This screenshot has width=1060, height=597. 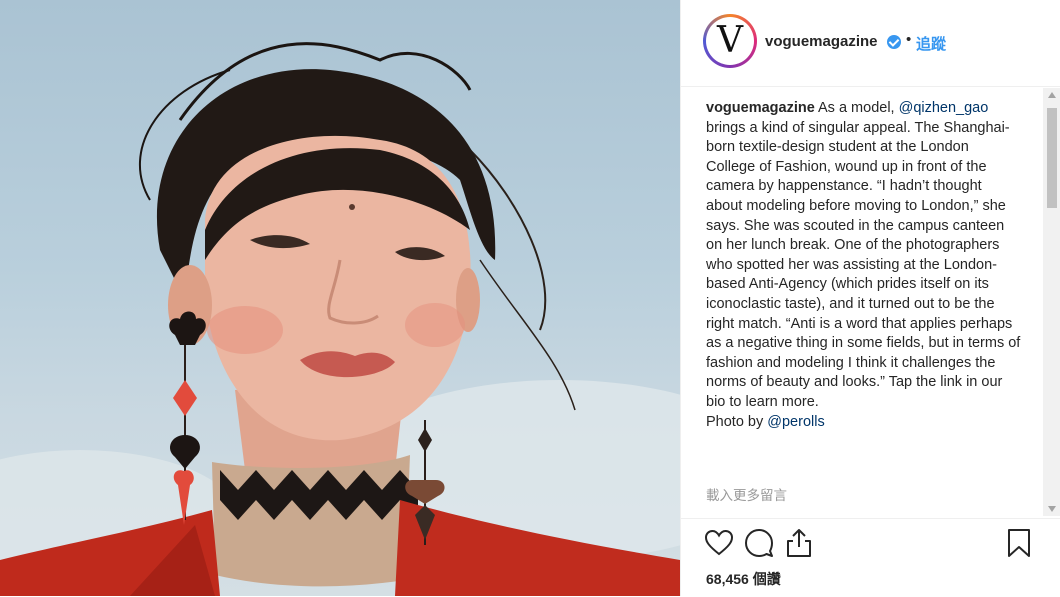 I want to click on verified-badge-icon, so click(x=894, y=42).